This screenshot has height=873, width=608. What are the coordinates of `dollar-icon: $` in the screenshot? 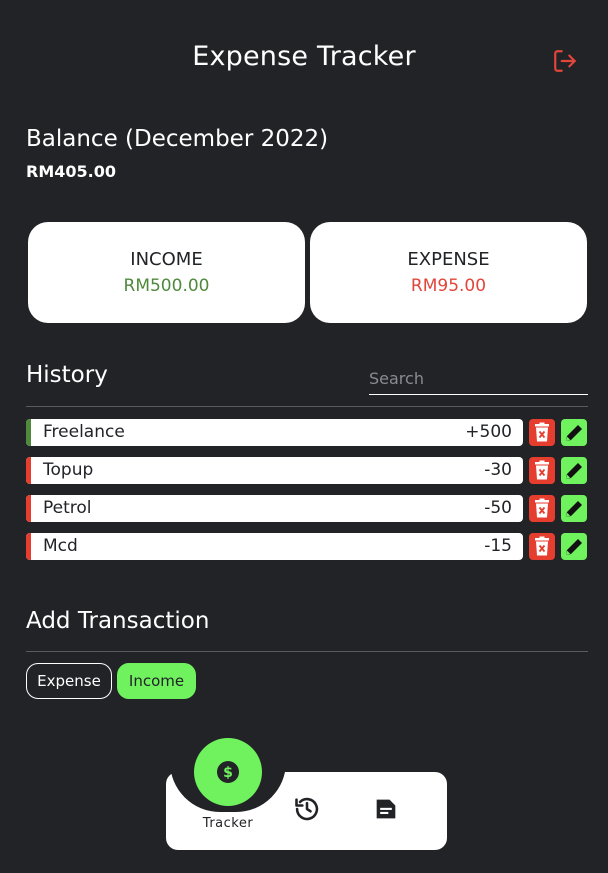 It's located at (228, 772).